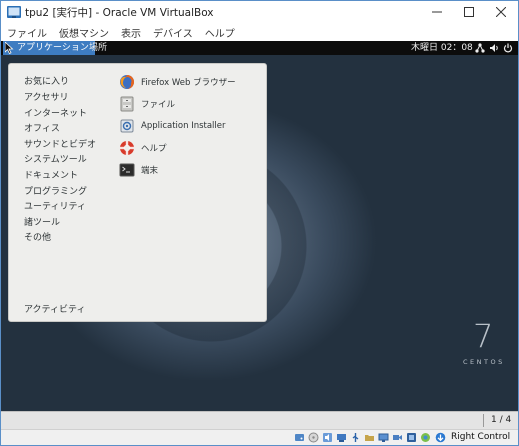 This screenshot has width=519, height=446. Describe the element at coordinates (484, 362) in the screenshot. I see `centos-logo-text: CENTOS` at that location.